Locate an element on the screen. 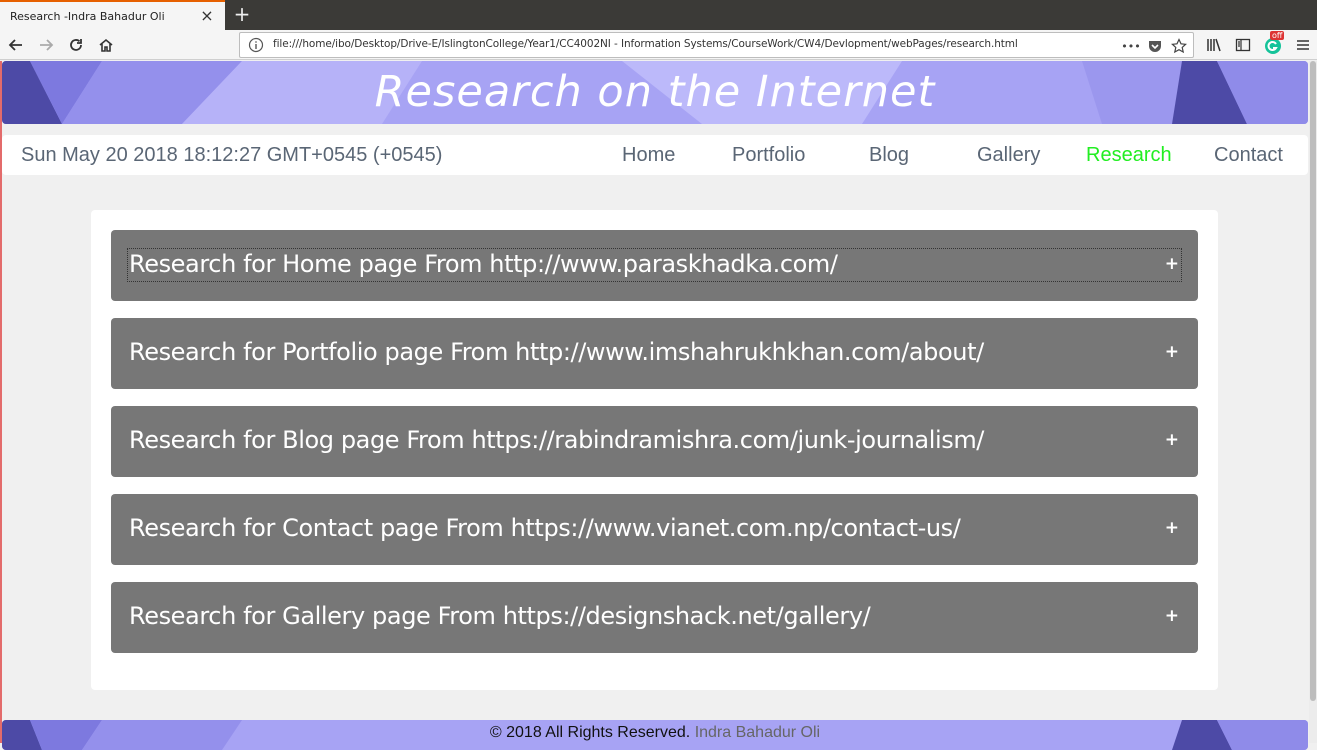 This screenshot has height=750, width=1317. page-actions-icon: ••• is located at coordinates (1131, 46).